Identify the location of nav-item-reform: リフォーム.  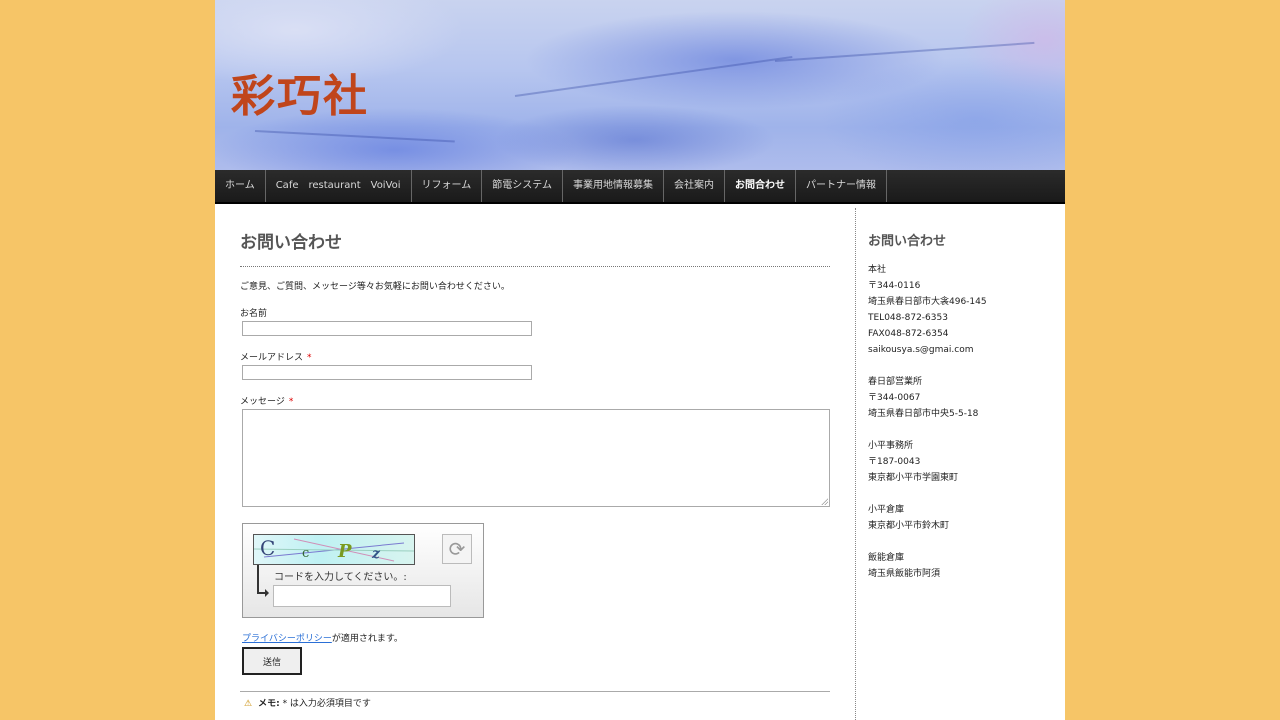
(447, 186).